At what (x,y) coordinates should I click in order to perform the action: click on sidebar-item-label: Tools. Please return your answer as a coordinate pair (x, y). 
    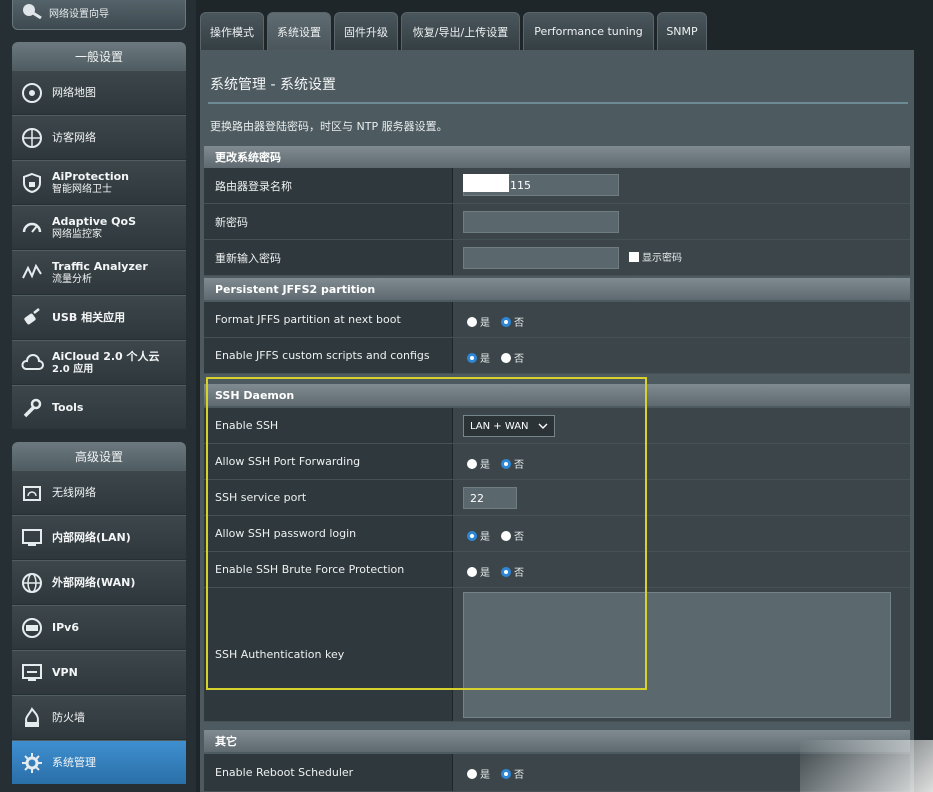
    Looking at the image, I should click on (68, 407).